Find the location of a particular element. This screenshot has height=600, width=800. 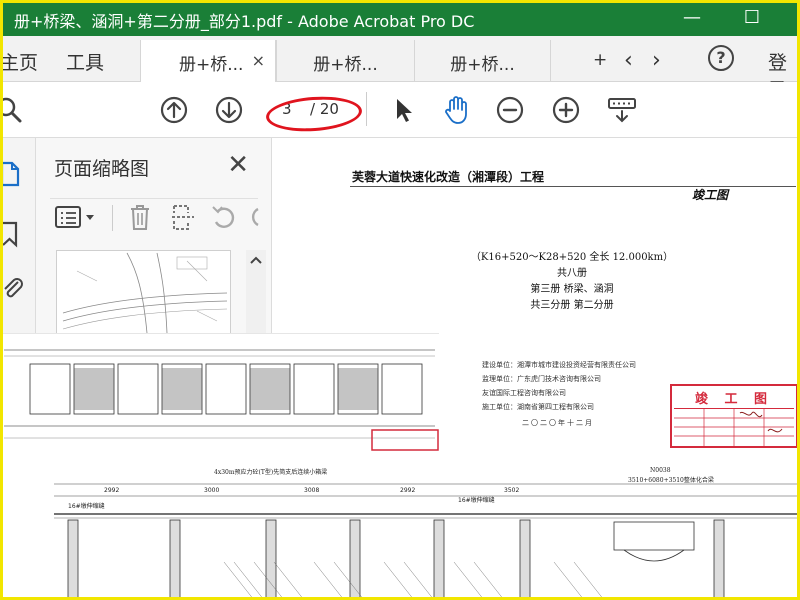

help-icon: ? is located at coordinates (721, 58).